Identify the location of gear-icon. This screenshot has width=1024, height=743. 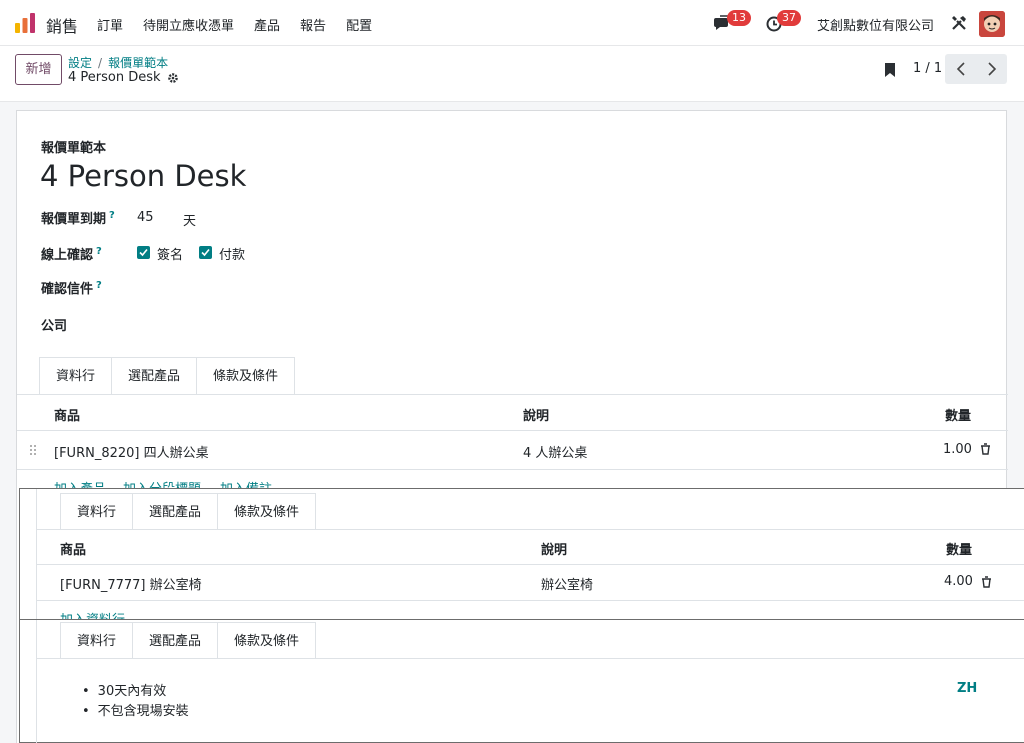
(173, 78).